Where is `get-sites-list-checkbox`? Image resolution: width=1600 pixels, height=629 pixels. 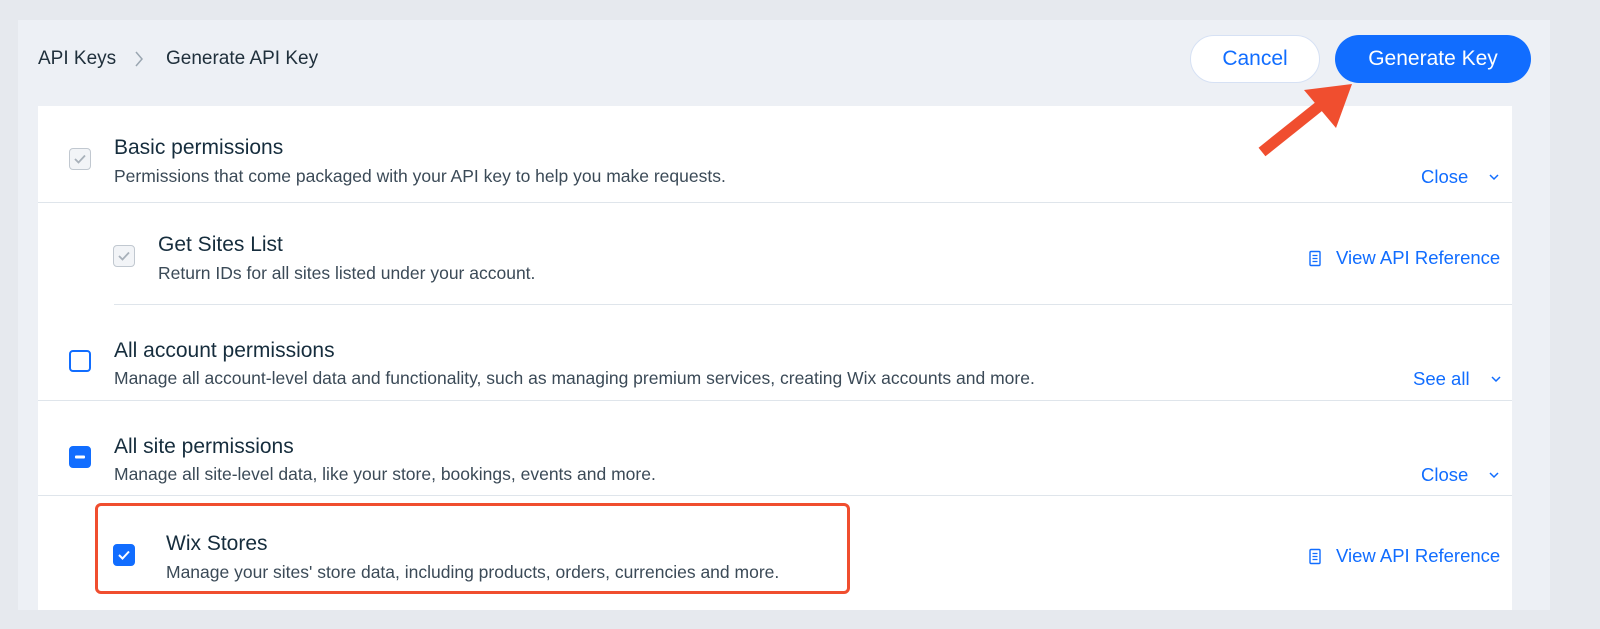
get-sites-list-checkbox is located at coordinates (124, 256).